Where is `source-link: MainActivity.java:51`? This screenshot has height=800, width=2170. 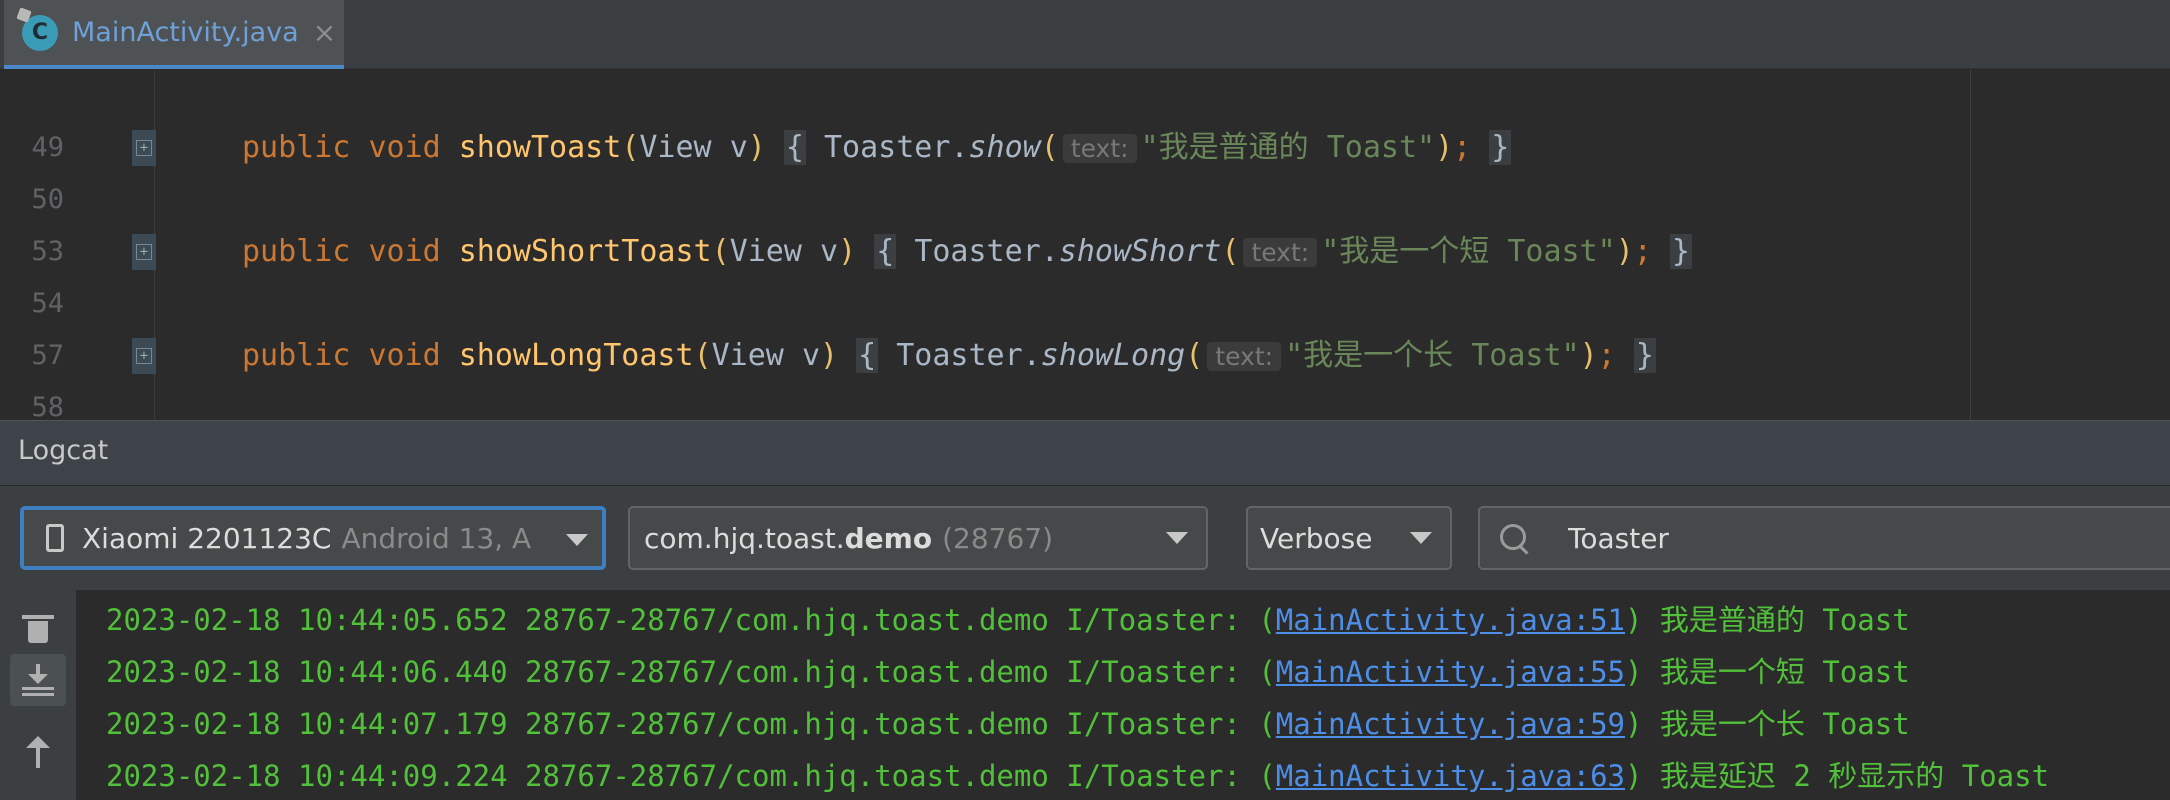
source-link: MainActivity.java:51 is located at coordinates (1450, 620).